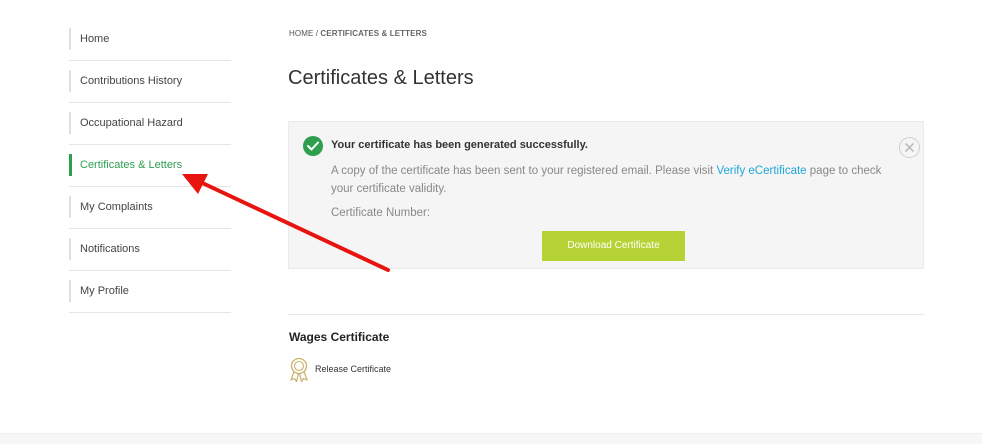  What do you see at coordinates (131, 123) in the screenshot?
I see `sidebar-item-label: Occupational Hazard` at bounding box center [131, 123].